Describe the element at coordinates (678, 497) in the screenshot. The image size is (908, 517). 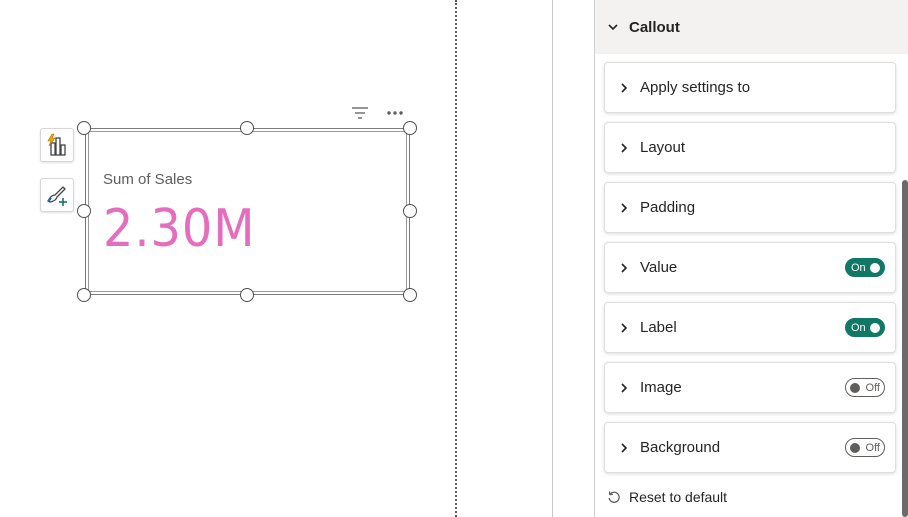
I see `reset-to-default-label: Reset to default` at that location.